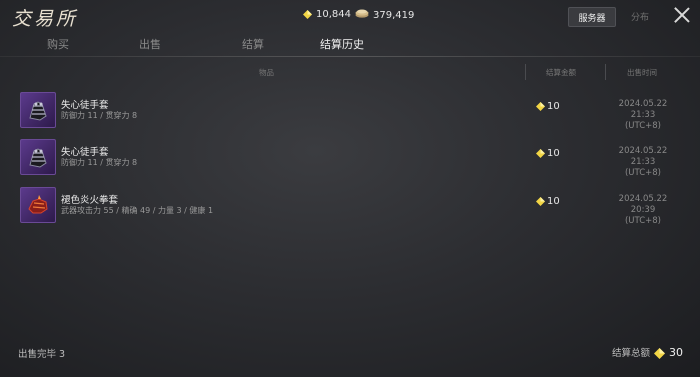 The height and width of the screenshot is (377, 700). What do you see at coordinates (58, 44) in the screenshot?
I see `tab-buy: 购买` at bounding box center [58, 44].